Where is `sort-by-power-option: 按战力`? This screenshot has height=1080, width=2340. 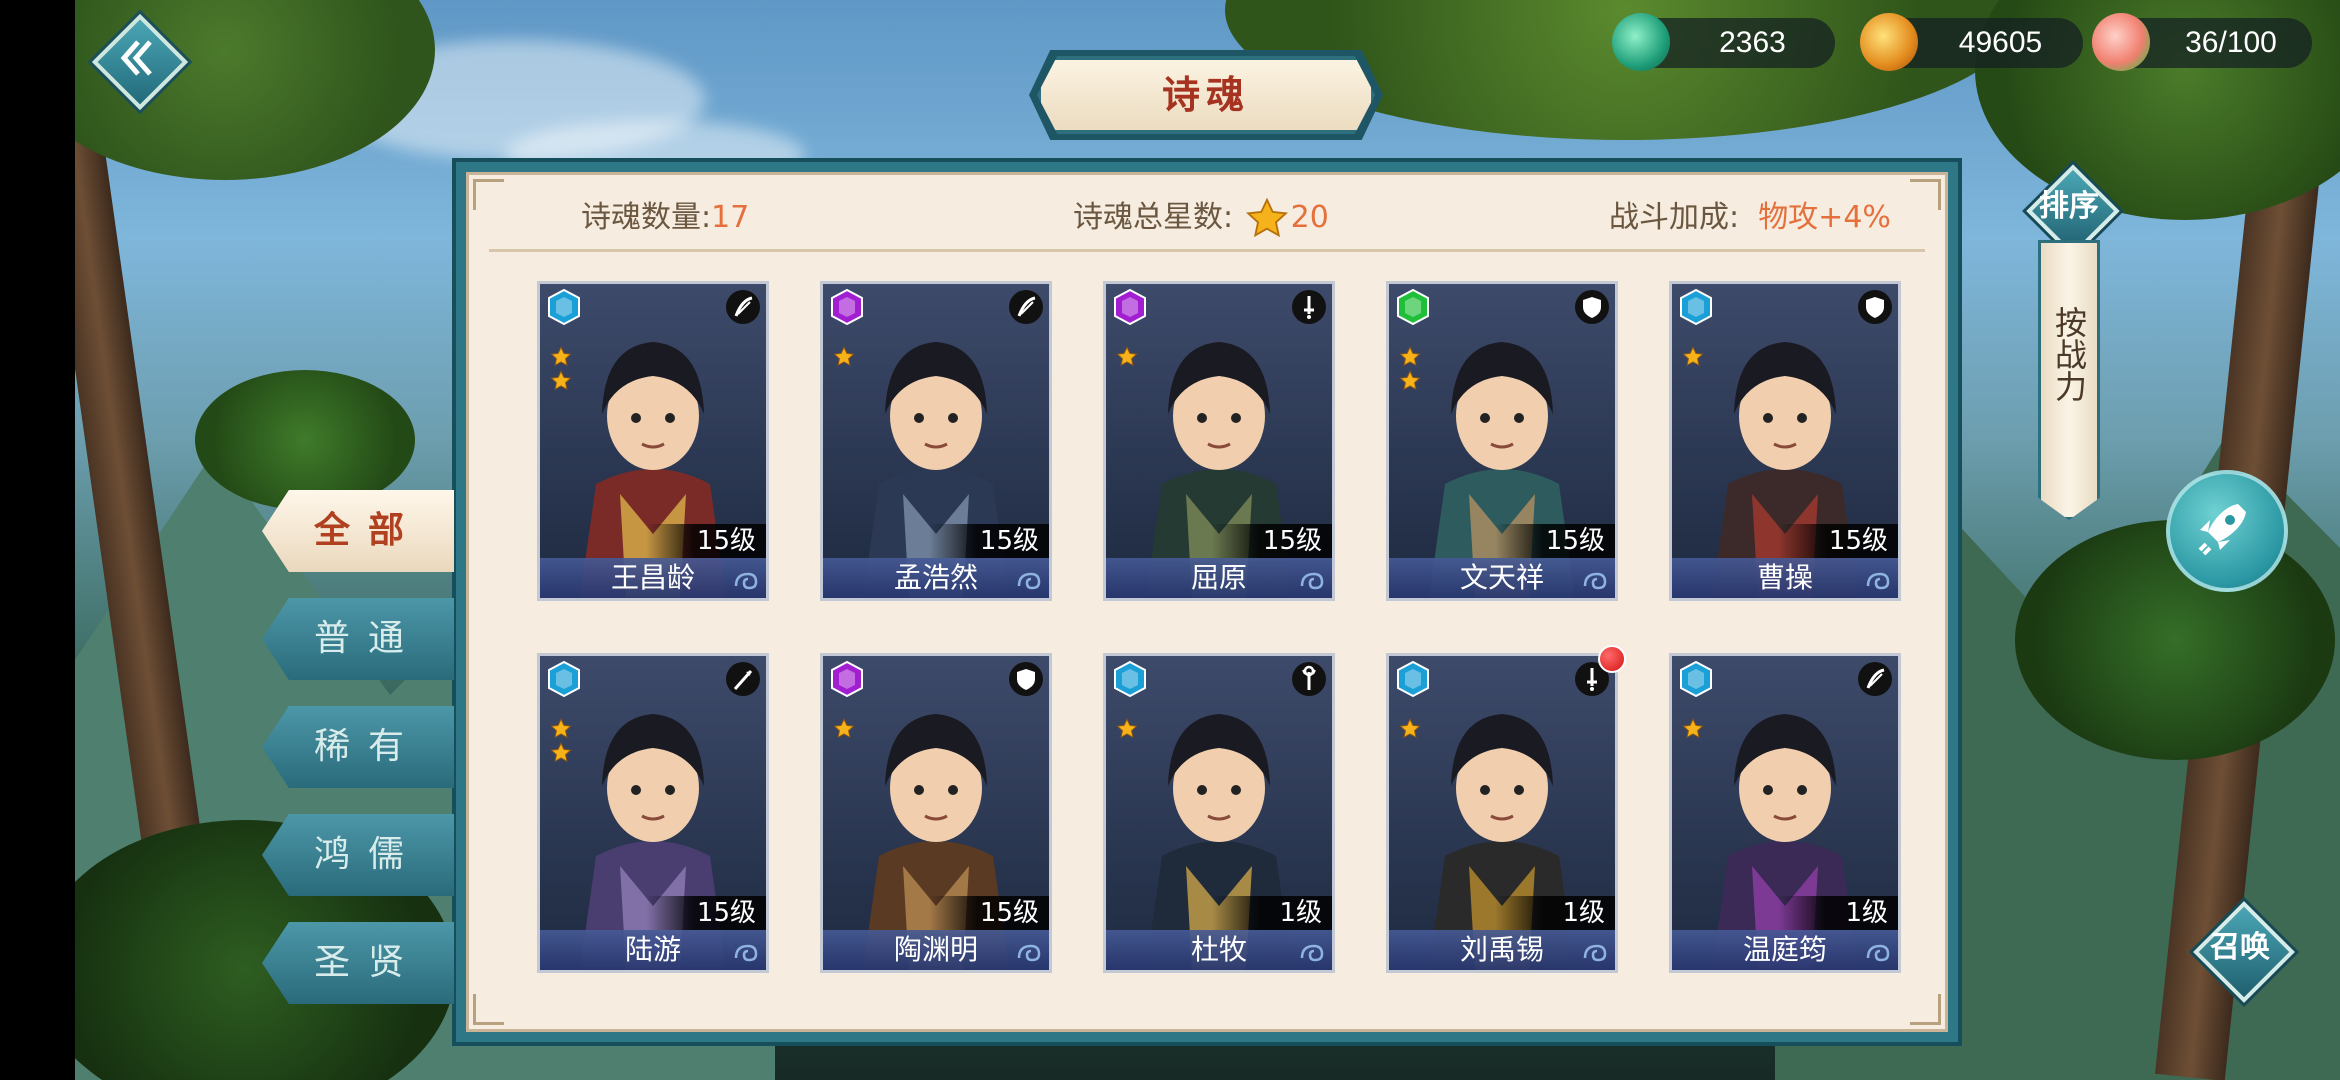 sort-by-power-option: 按战力 is located at coordinates (2069, 380).